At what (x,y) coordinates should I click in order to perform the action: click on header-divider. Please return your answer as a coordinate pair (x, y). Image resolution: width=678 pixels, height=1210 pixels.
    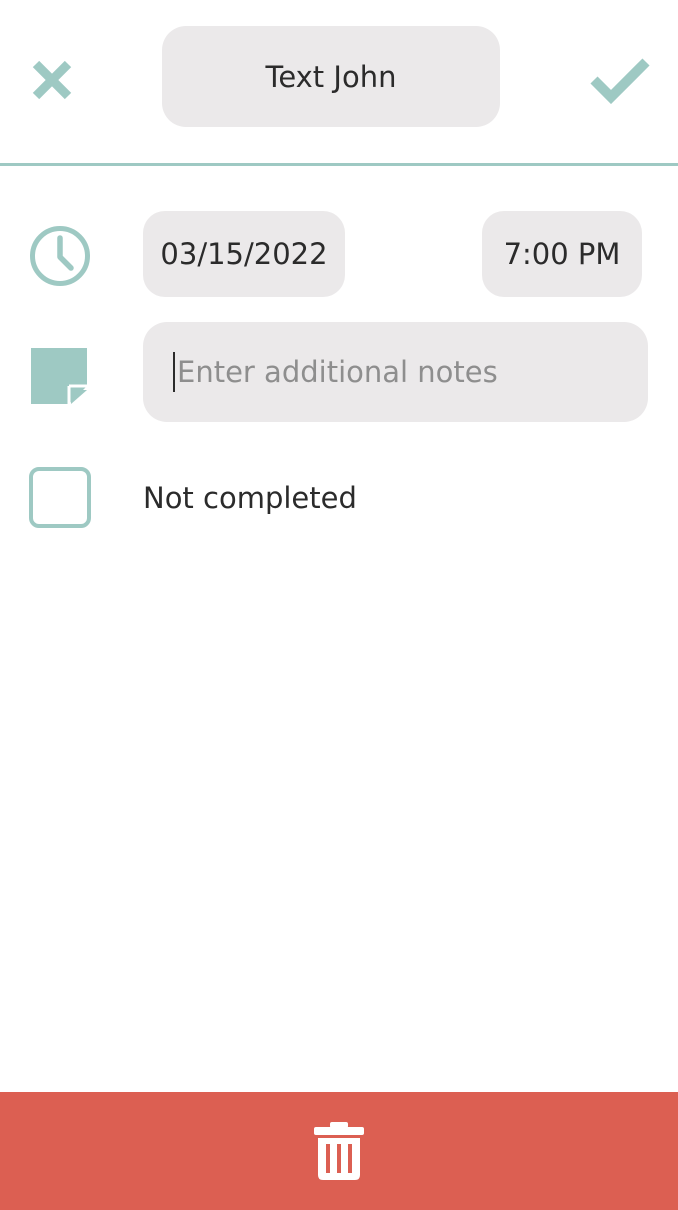
    Looking at the image, I should click on (339, 164).